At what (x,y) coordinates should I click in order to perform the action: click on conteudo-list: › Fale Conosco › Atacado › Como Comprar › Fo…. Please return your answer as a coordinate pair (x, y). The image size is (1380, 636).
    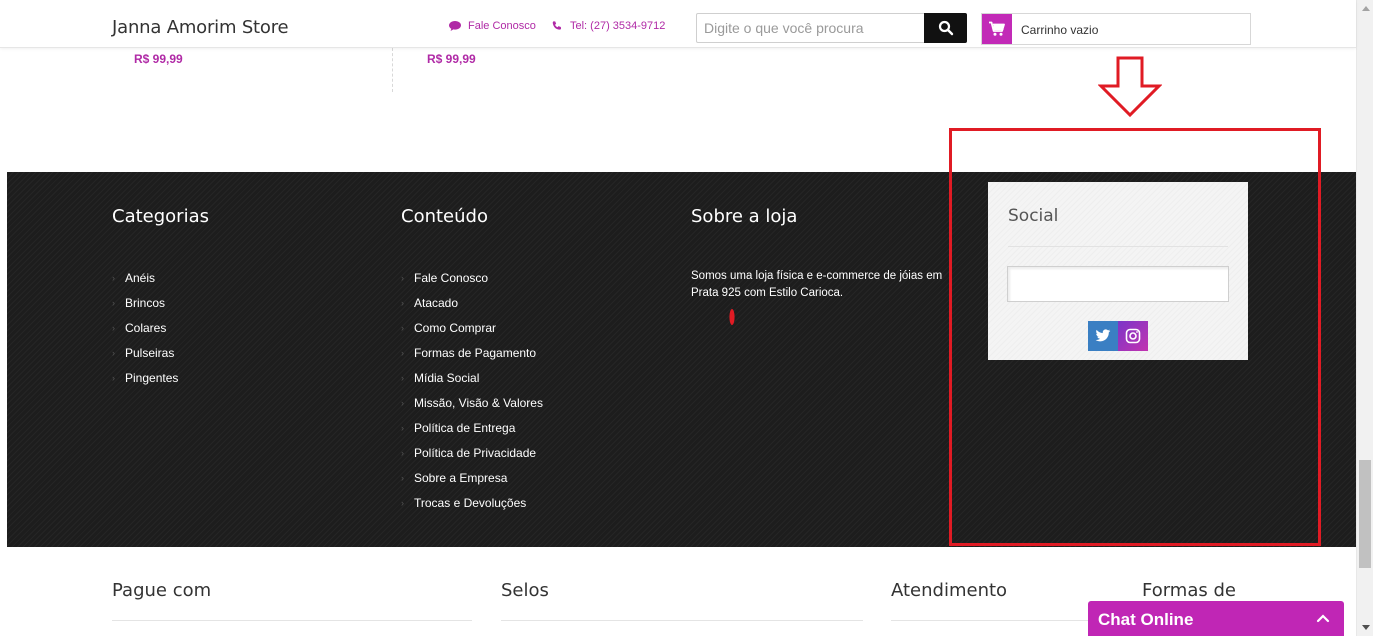
    Looking at the image, I should click on (472, 396).